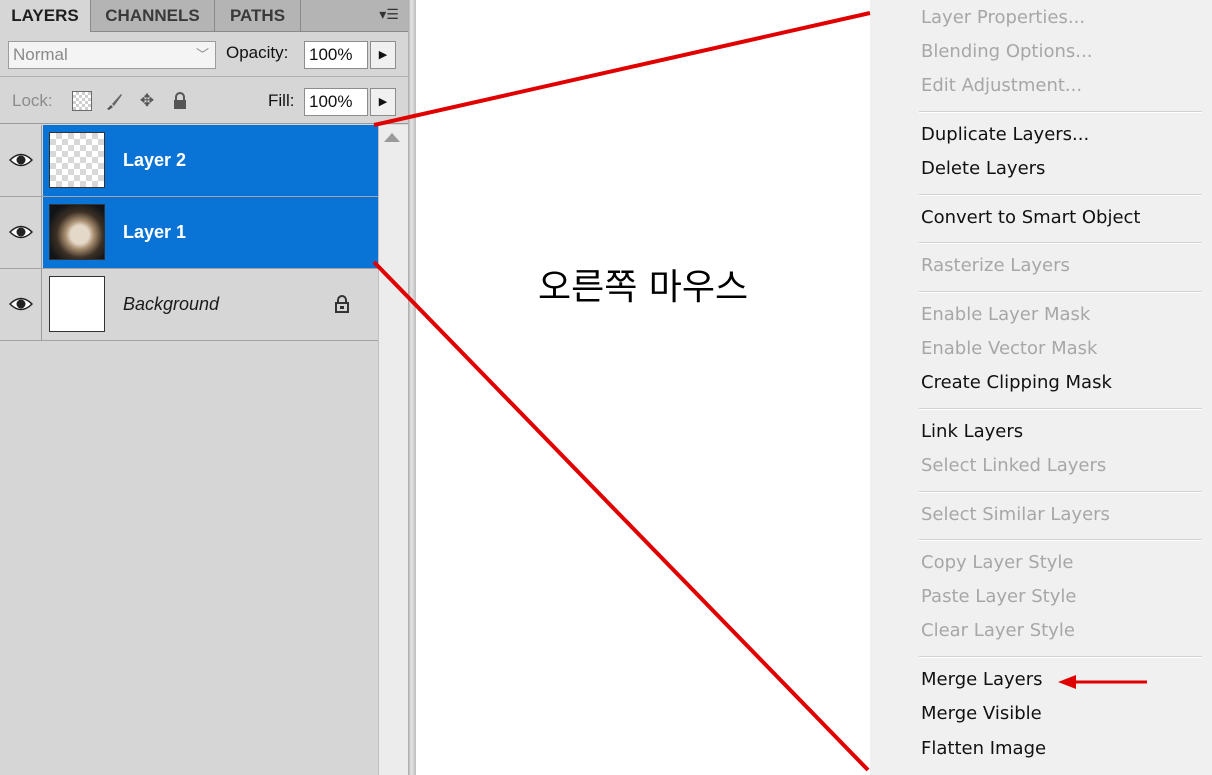 The height and width of the screenshot is (775, 1212). Describe the element at coordinates (281, 100) in the screenshot. I see `fill-label: Fill:` at that location.